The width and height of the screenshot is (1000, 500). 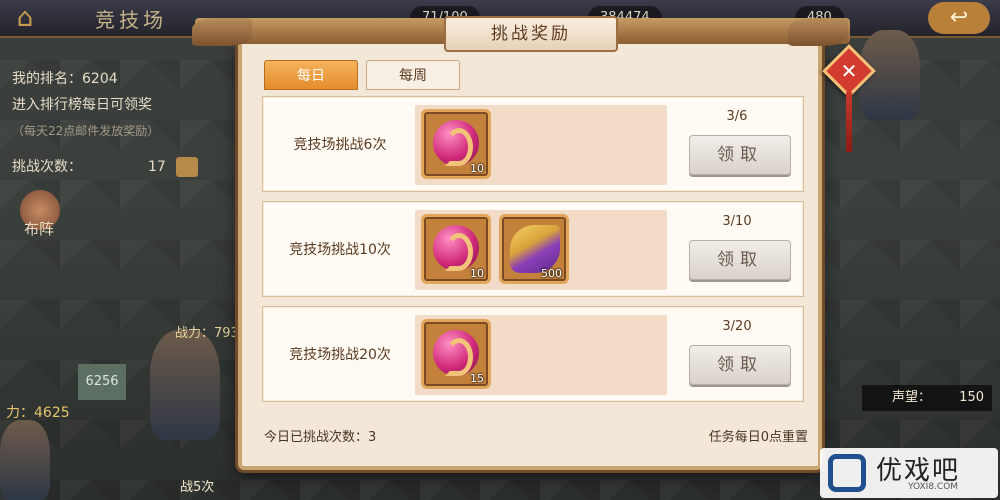 I want to click on rank-hint: 进入排行榜每日可领奖, so click(x=82, y=105).